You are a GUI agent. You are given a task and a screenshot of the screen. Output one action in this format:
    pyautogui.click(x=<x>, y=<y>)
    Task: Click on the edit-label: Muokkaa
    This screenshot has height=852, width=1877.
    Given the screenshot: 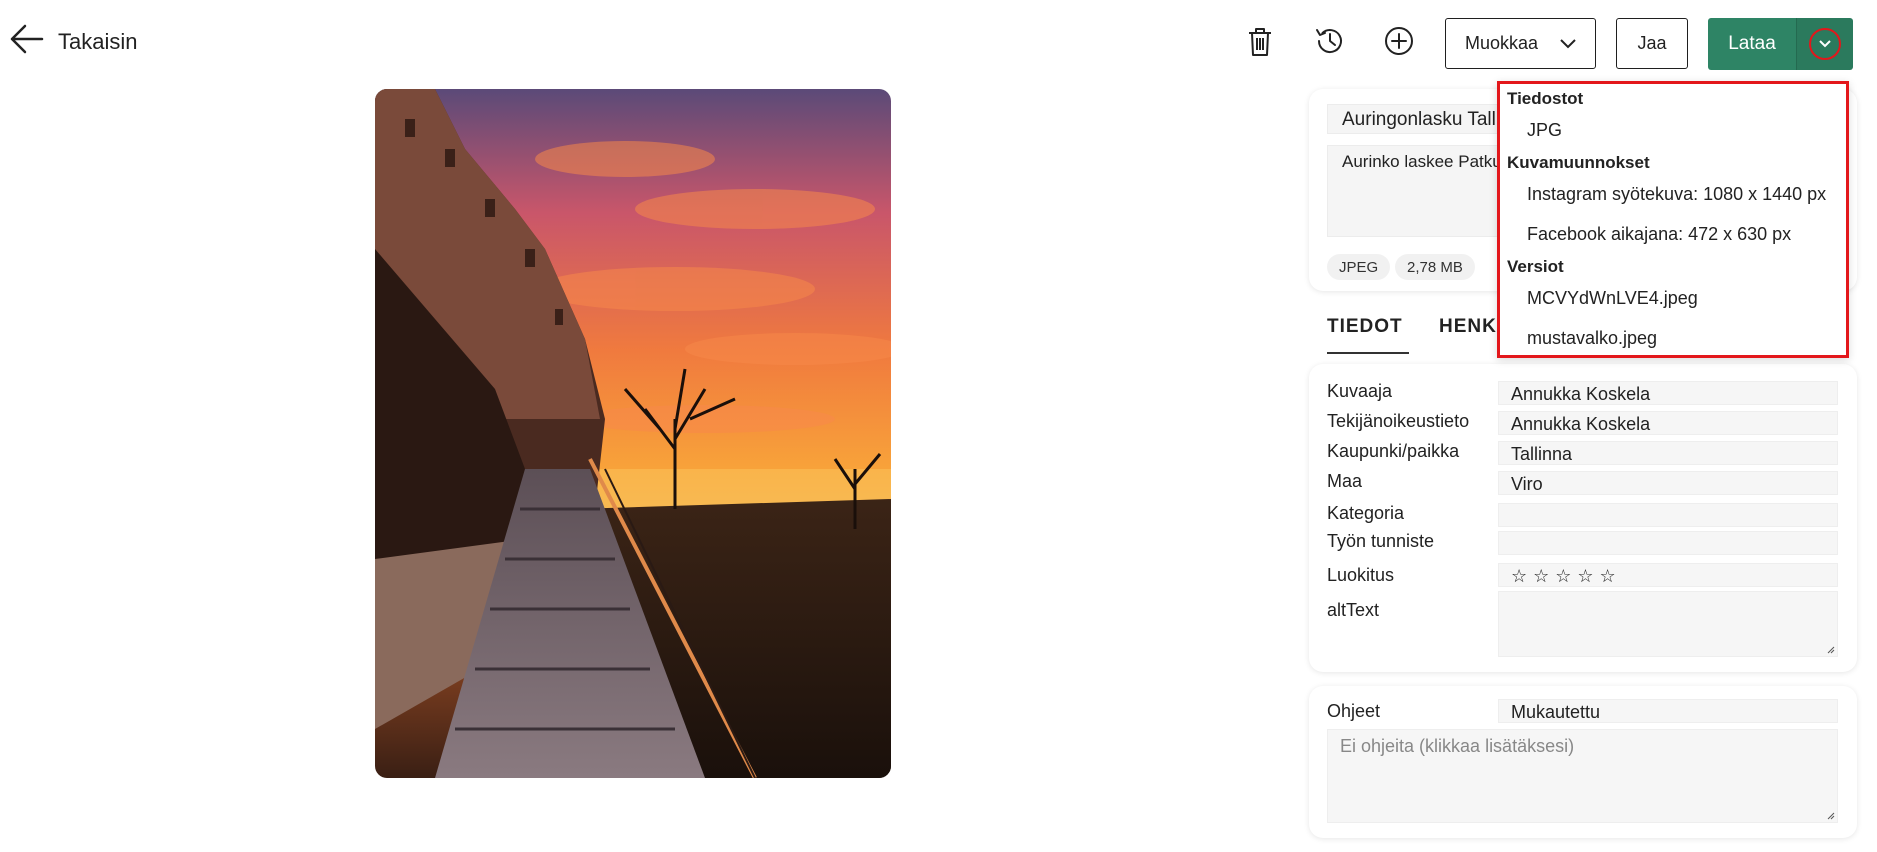 What is the action you would take?
    pyautogui.click(x=1501, y=43)
    